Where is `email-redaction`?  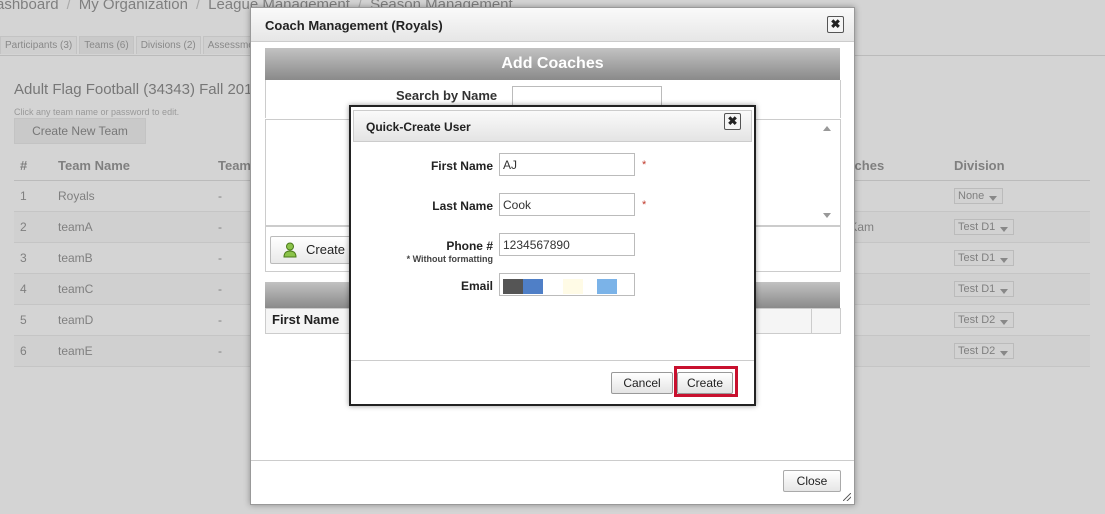
email-redaction is located at coordinates (560, 286).